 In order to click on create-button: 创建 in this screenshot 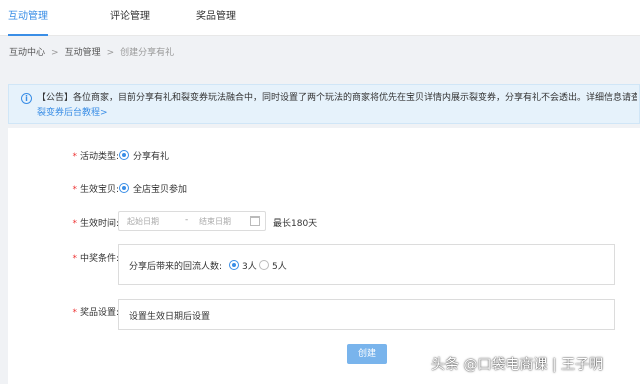, I will do `click(367, 354)`.